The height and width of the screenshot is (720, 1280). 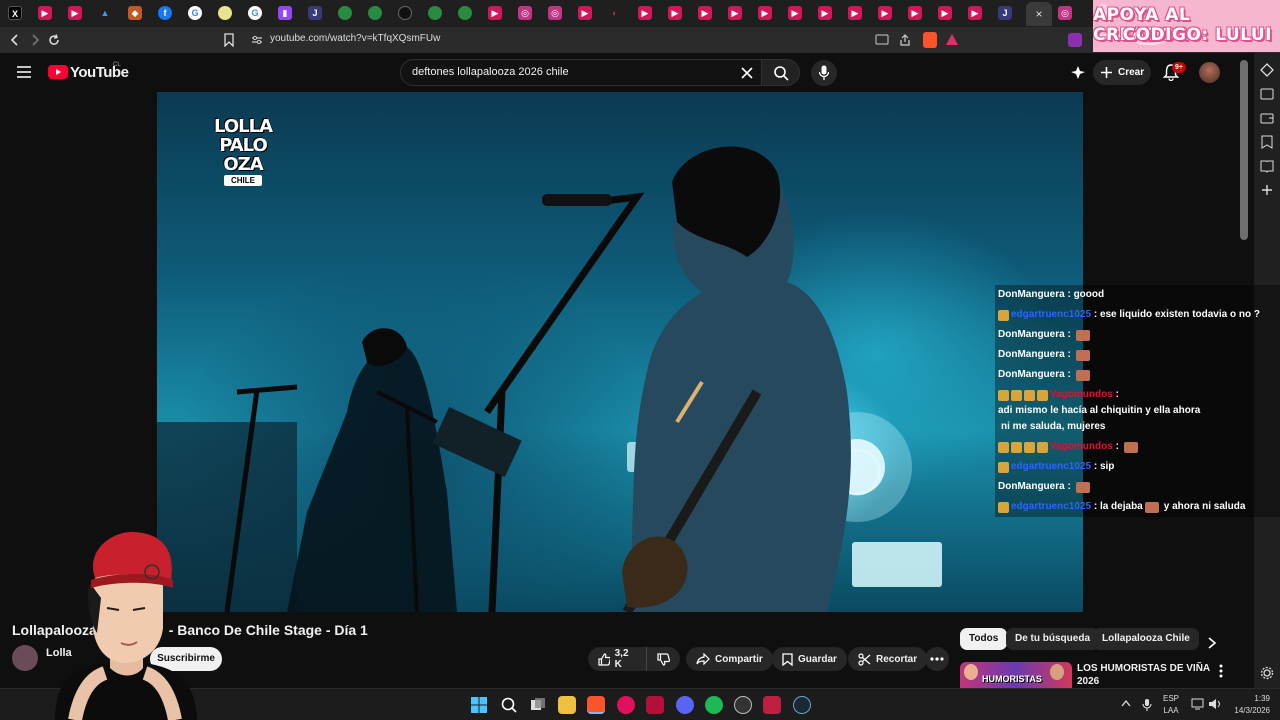 I want to click on share-button: Compartir, so click(x=729, y=659).